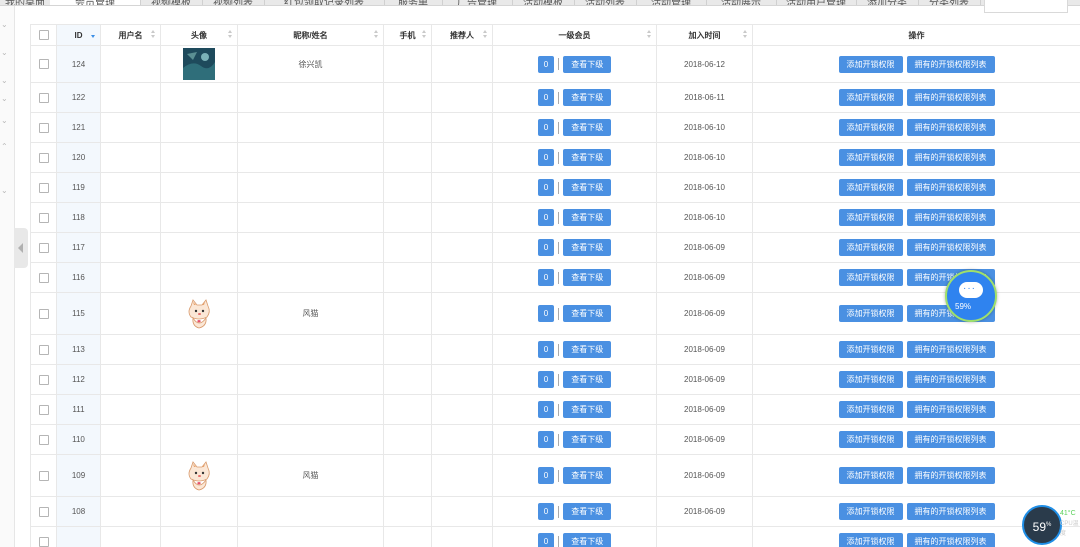 The image size is (1080, 547). I want to click on close-icon: ×, so click(95, 2).